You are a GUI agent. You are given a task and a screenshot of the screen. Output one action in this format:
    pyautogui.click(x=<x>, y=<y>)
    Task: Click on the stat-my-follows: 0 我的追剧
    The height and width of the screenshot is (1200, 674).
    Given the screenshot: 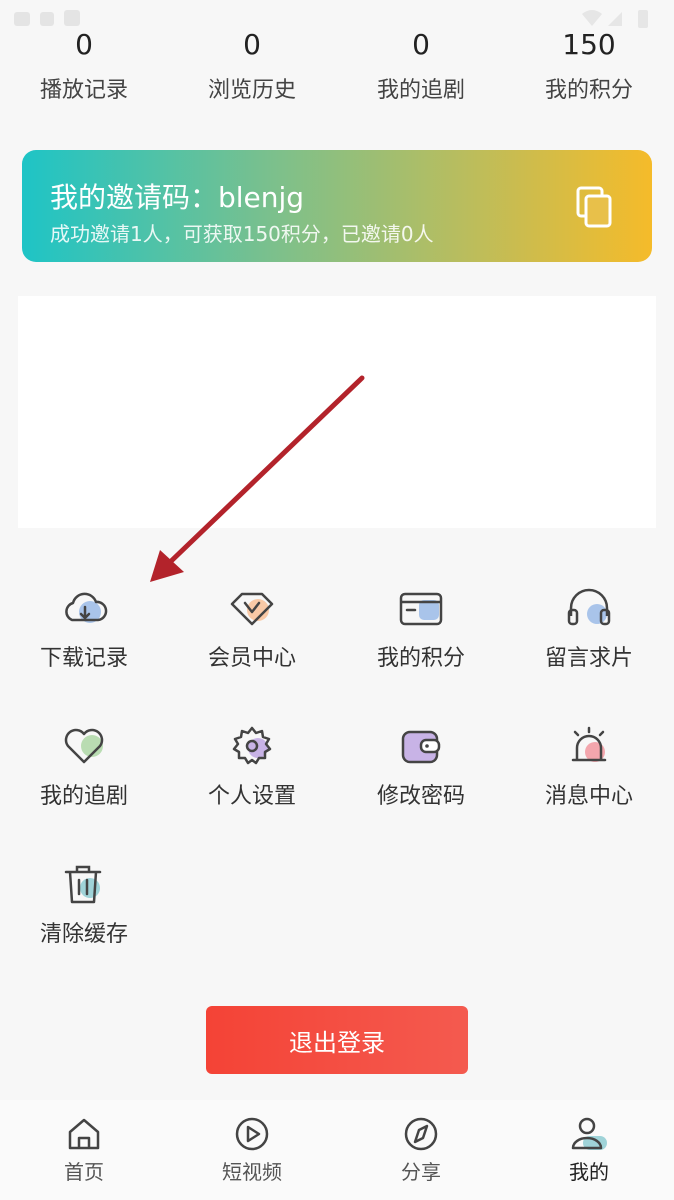 What is the action you would take?
    pyautogui.click(x=421, y=67)
    